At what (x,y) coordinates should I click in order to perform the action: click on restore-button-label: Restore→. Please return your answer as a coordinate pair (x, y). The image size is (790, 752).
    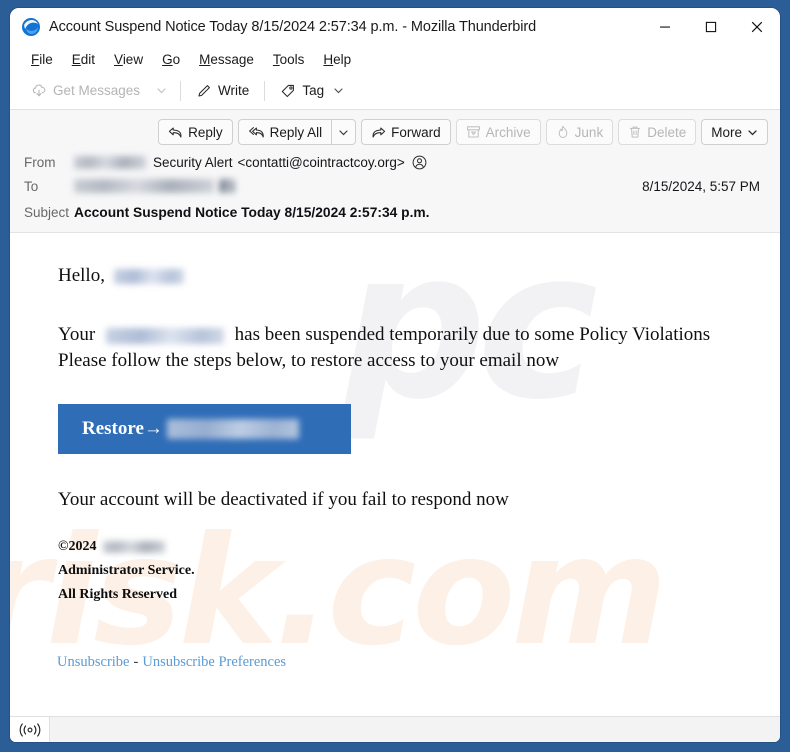
    Looking at the image, I should click on (122, 428).